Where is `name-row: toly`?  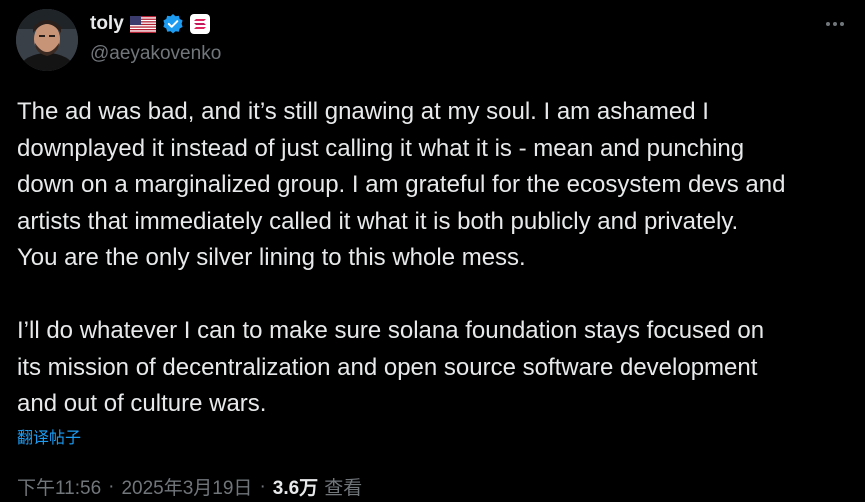 name-row: toly is located at coordinates (150, 24).